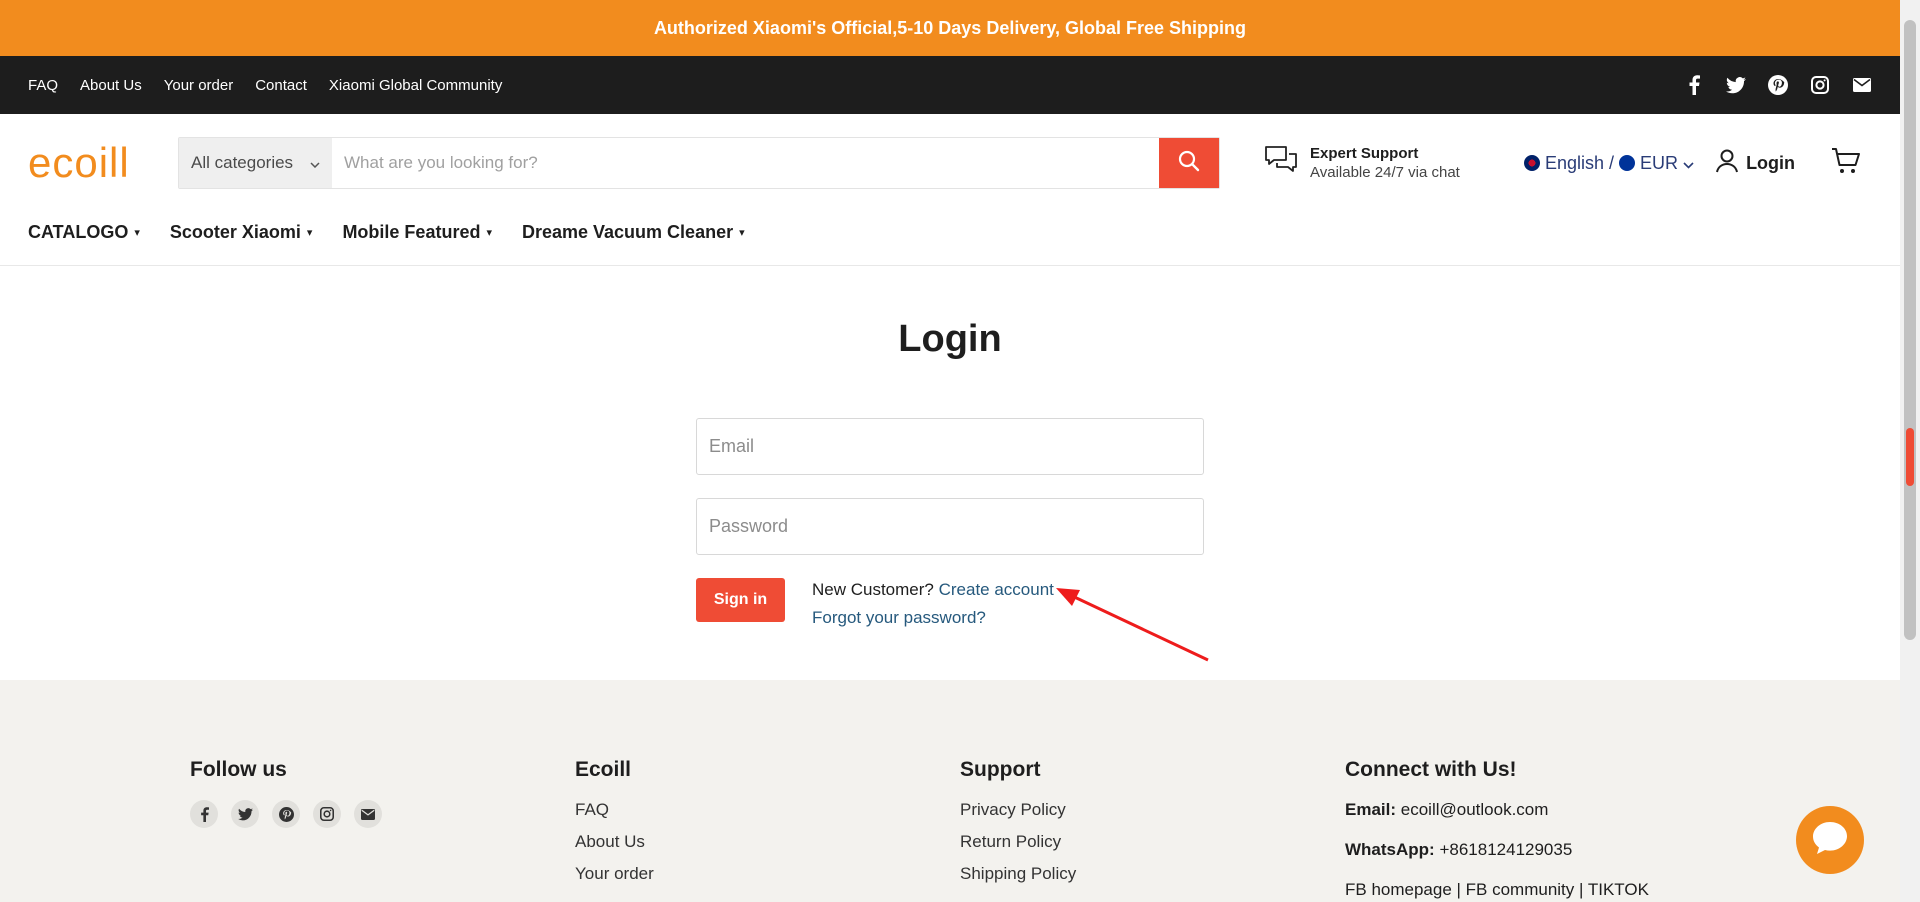 The width and height of the screenshot is (1920, 902). Describe the element at coordinates (1371, 809) in the screenshot. I see `footer-email-label: Email:` at that location.